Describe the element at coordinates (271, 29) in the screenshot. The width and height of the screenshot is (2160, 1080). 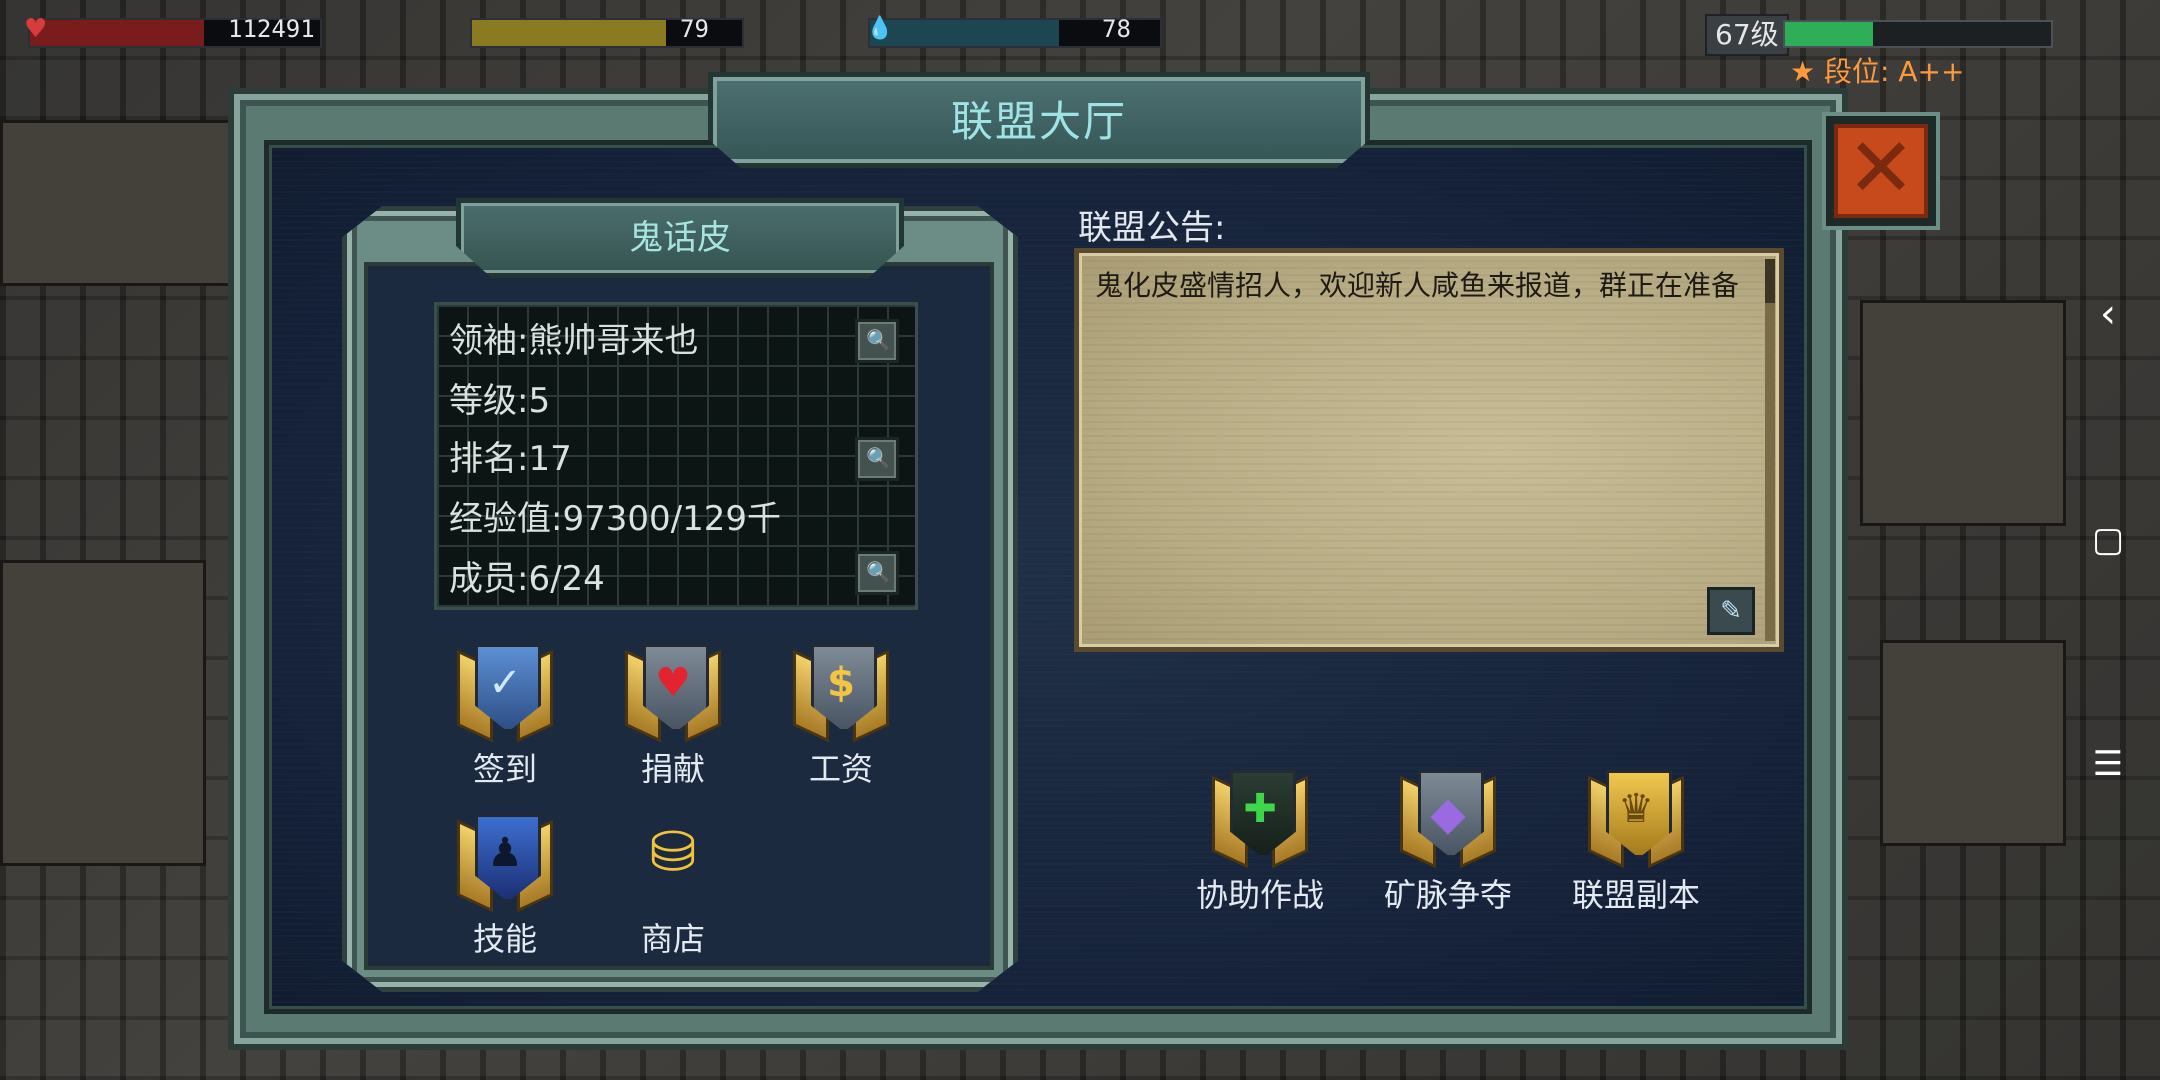
I see `hp-value: 112491` at that location.